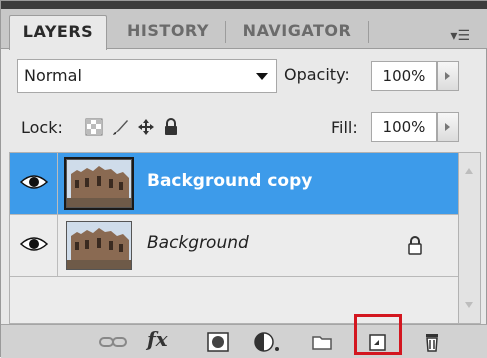 This screenshot has width=487, height=358. What do you see at coordinates (317, 74) in the screenshot?
I see `opacity-label: Opacity:` at bounding box center [317, 74].